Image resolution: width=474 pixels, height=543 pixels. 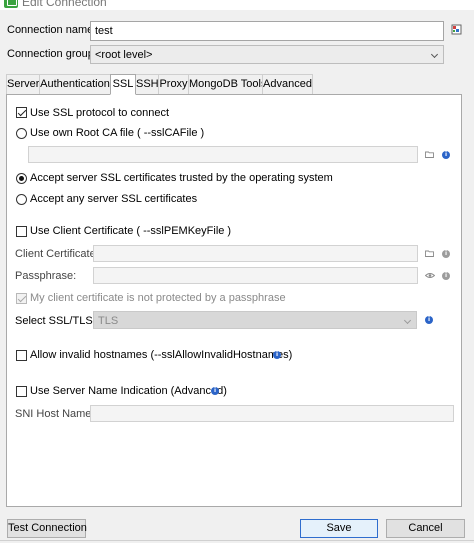 What do you see at coordinates (124, 55) in the screenshot?
I see `connection-group-value: <root level>` at bounding box center [124, 55].